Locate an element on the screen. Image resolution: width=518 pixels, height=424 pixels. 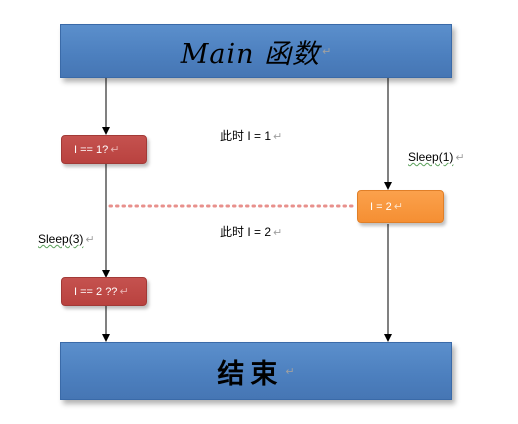
check-i-equals-1-box: I == 1? ↵ is located at coordinates (104, 149).